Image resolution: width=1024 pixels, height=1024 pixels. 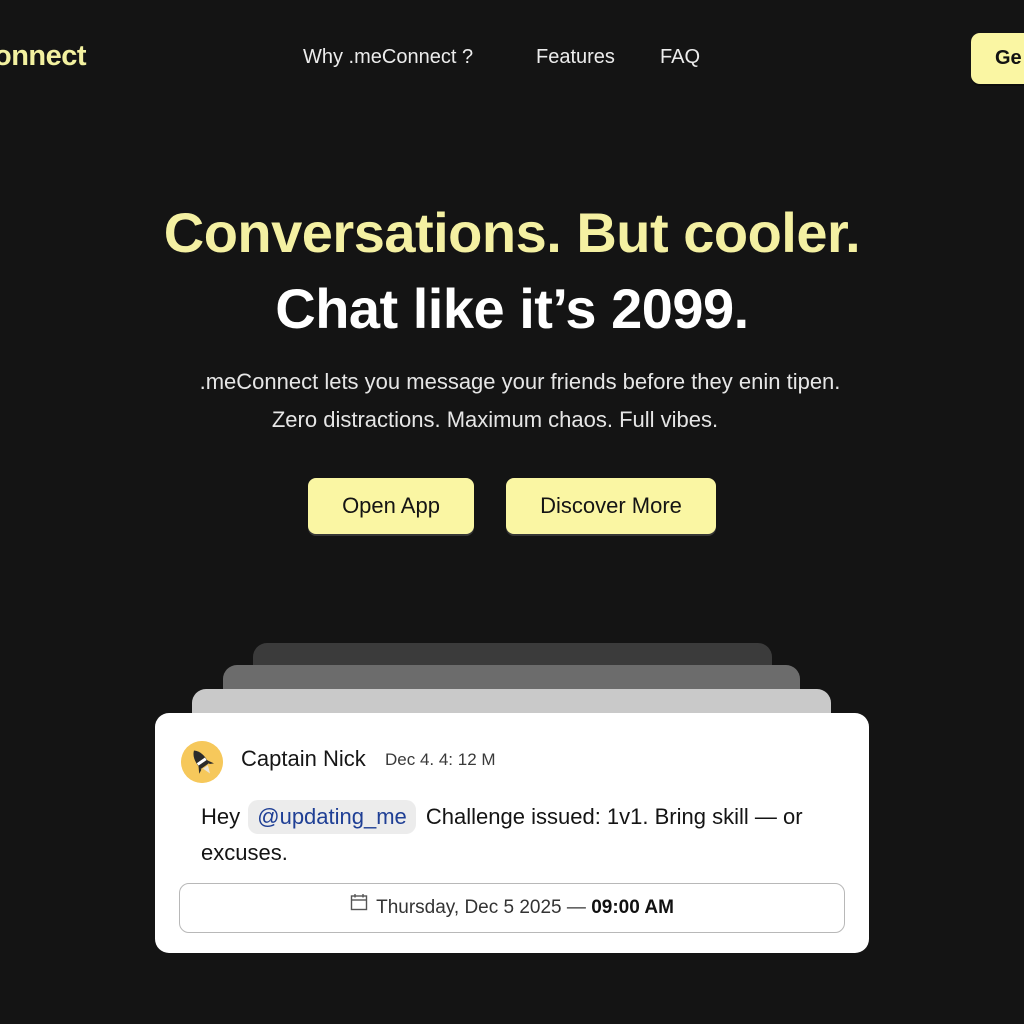 What do you see at coordinates (221, 816) in the screenshot?
I see `message-greeting: Hey` at bounding box center [221, 816].